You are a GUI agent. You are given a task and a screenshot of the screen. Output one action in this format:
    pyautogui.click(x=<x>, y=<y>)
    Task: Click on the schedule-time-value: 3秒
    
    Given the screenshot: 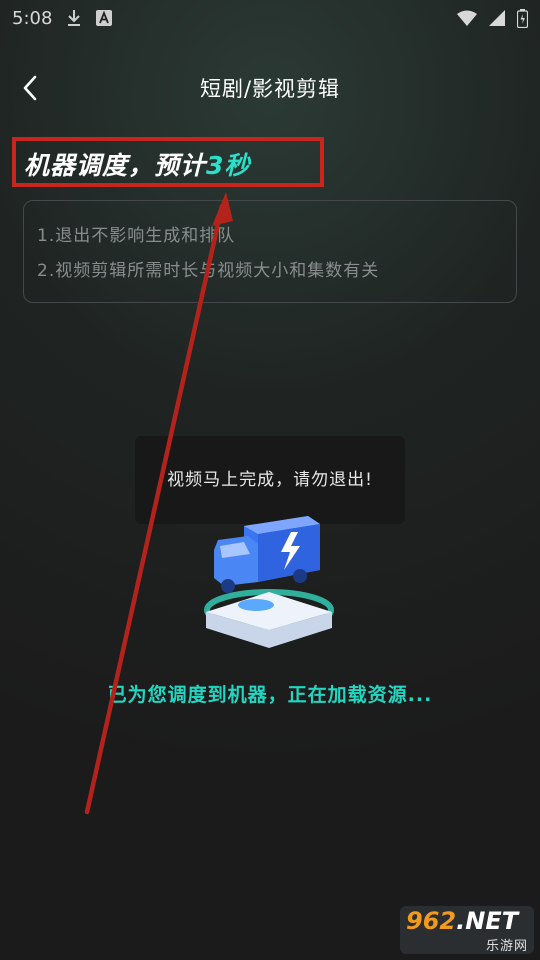 What is the action you would take?
    pyautogui.click(x=228, y=165)
    